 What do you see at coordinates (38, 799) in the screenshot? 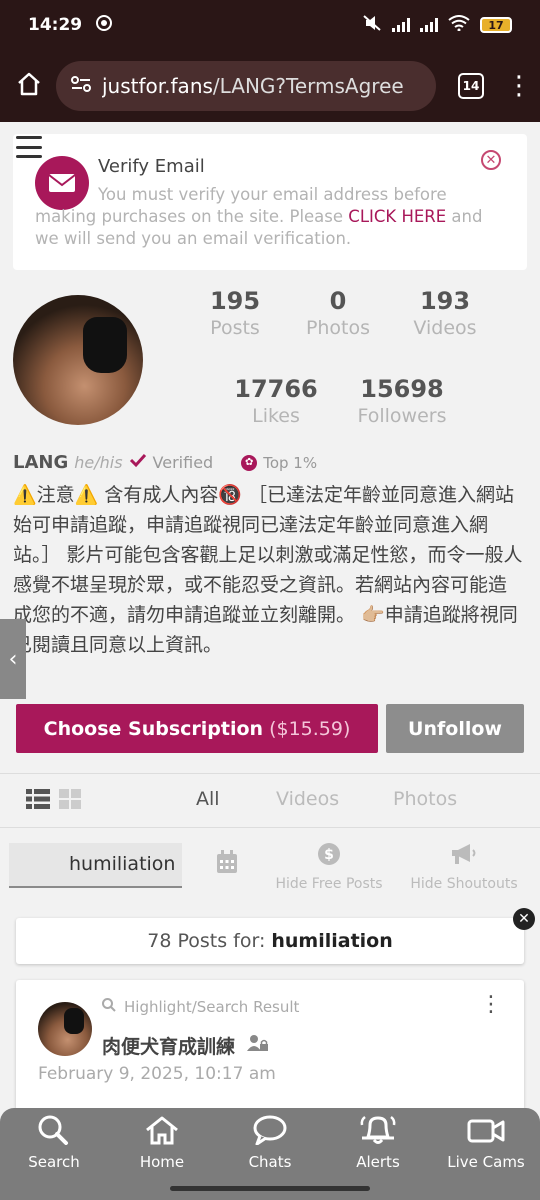
I see `list-view-icon` at bounding box center [38, 799].